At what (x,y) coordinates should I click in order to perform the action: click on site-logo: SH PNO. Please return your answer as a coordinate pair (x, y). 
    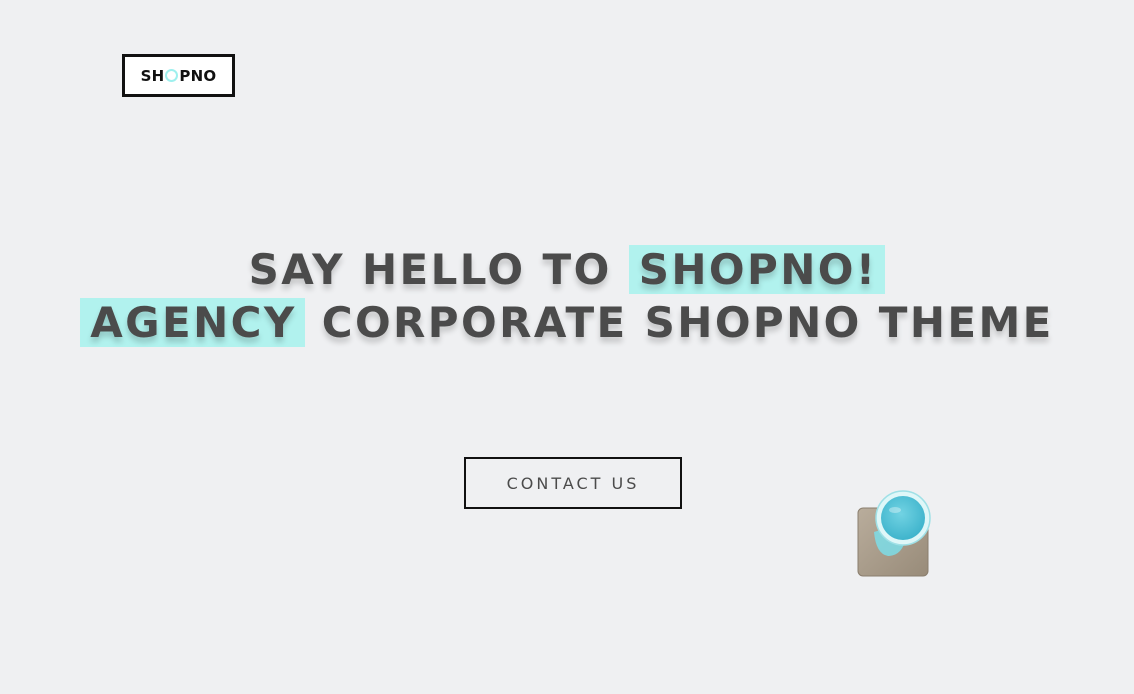
    Looking at the image, I should click on (178, 75).